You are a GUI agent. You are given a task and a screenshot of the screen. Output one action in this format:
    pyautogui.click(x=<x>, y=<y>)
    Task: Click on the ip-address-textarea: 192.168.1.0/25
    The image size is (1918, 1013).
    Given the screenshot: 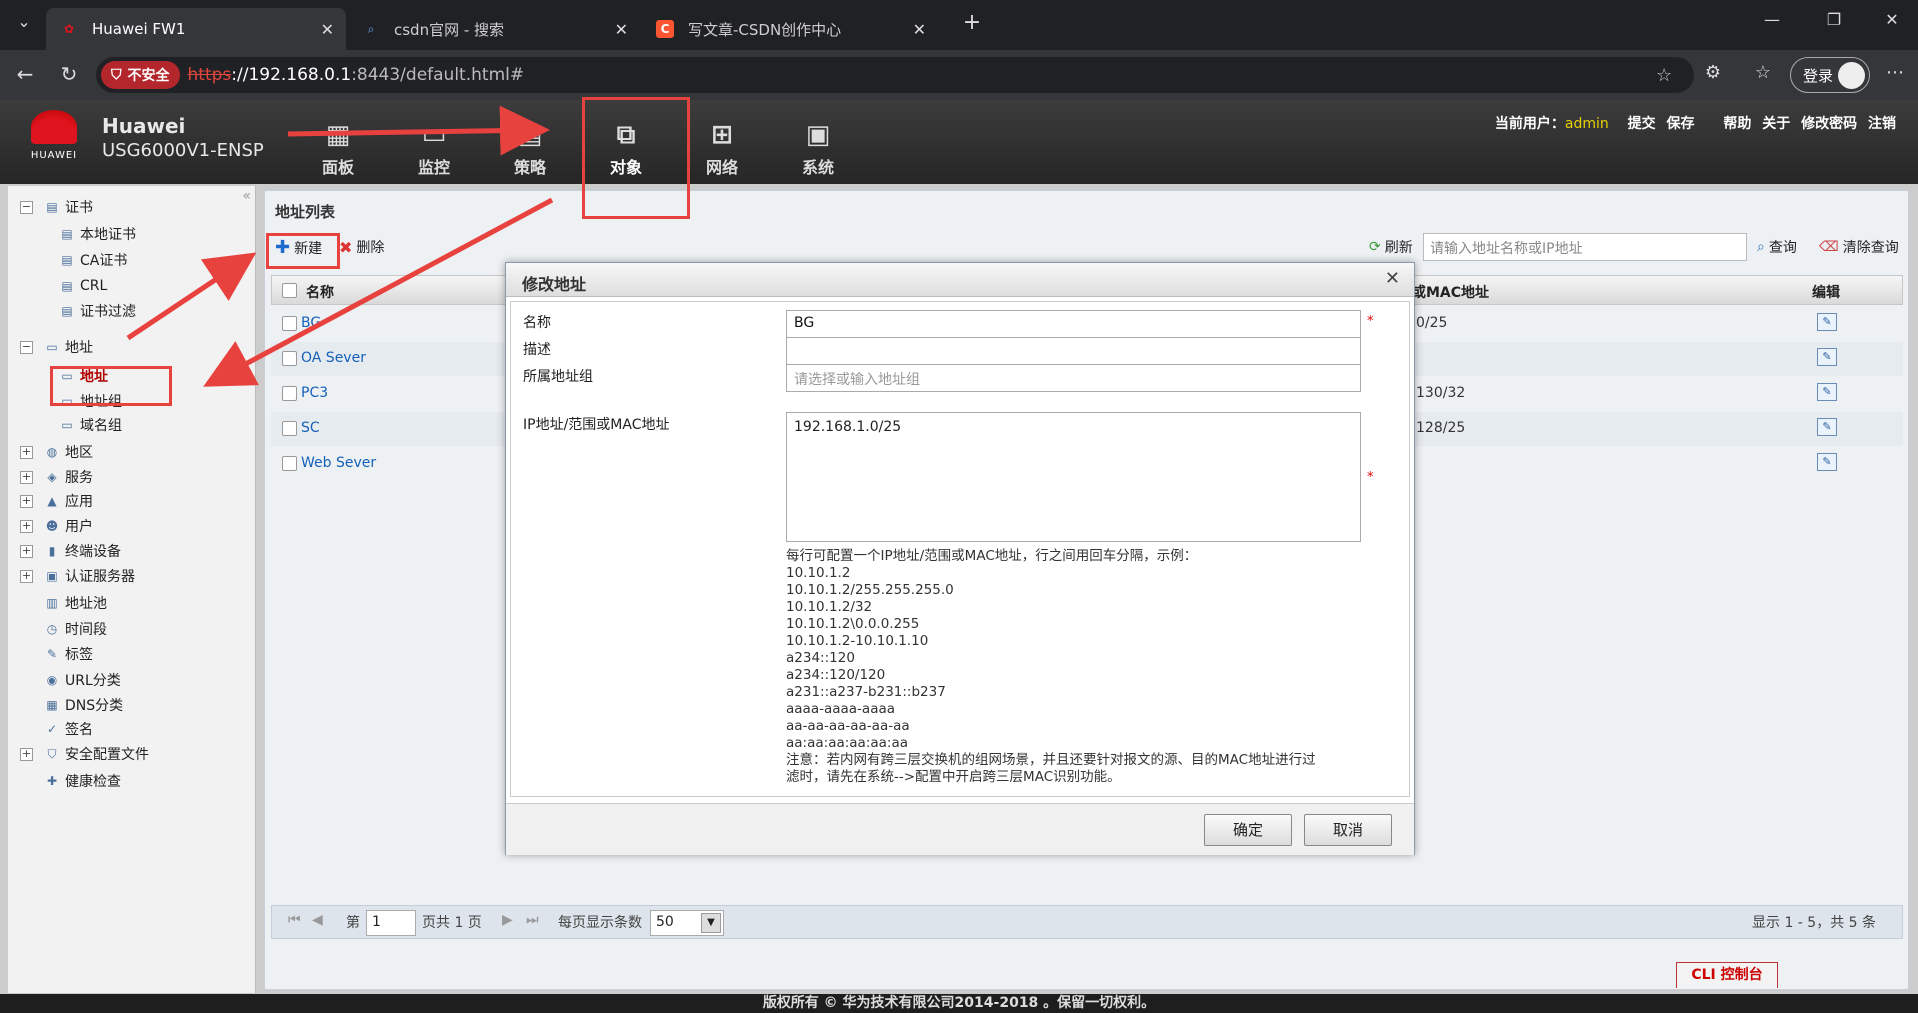 What is the action you would take?
    pyautogui.click(x=1073, y=477)
    